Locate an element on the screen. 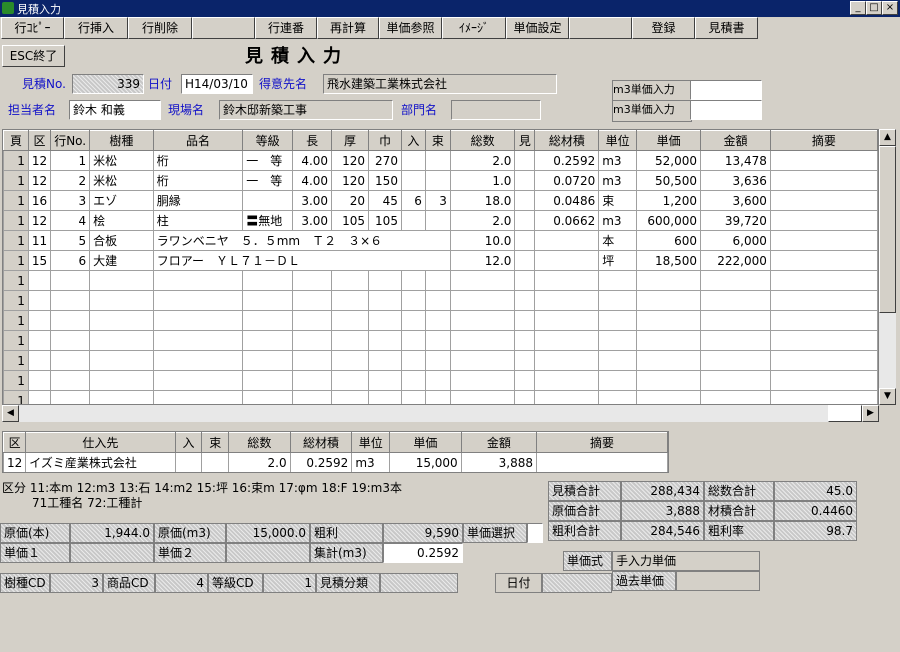 The width and height of the screenshot is (900, 652). grid-cell: 束 is located at coordinates (618, 200).